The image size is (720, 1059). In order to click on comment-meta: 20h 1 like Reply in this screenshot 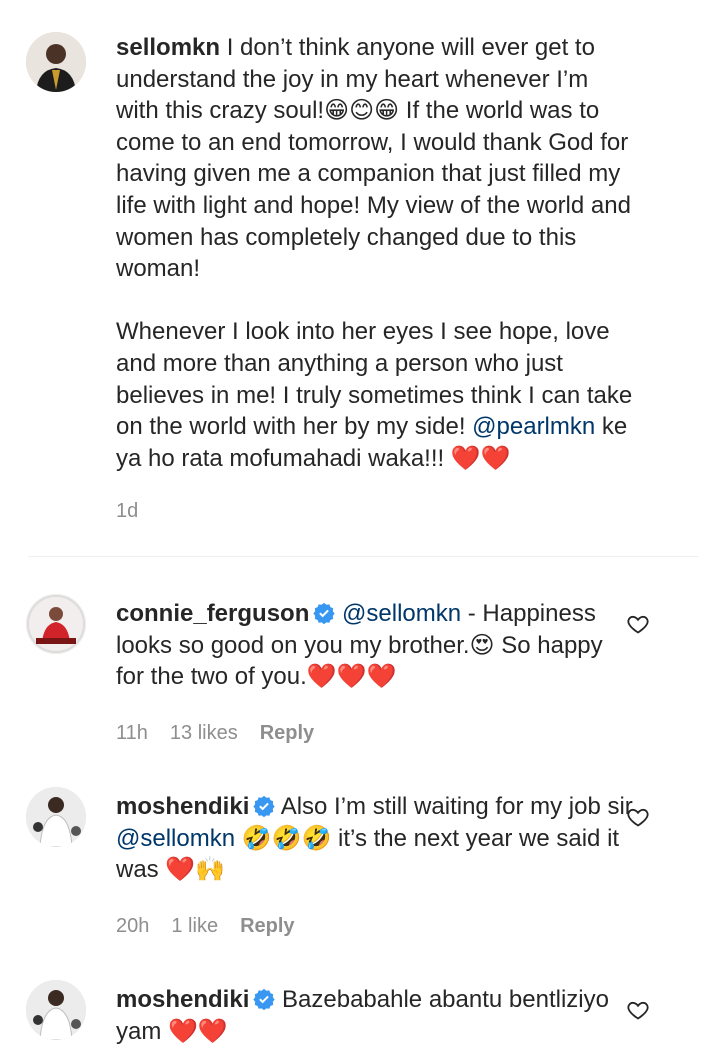, I will do `click(216, 926)`.